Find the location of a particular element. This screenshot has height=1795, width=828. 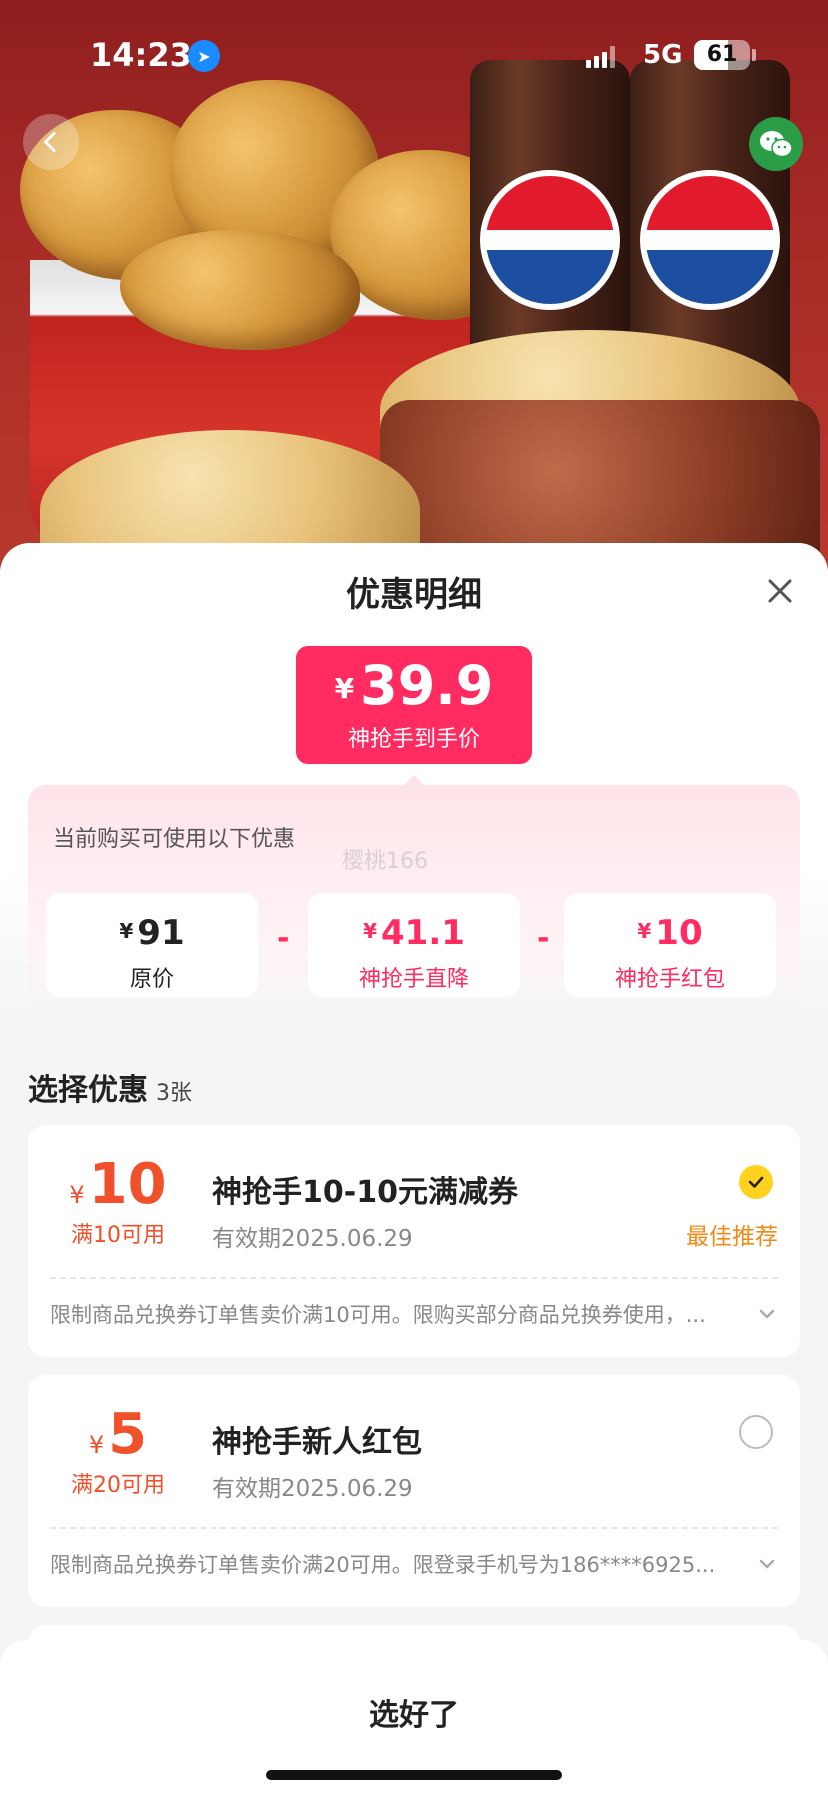

battery-level: 61 is located at coordinates (722, 54).